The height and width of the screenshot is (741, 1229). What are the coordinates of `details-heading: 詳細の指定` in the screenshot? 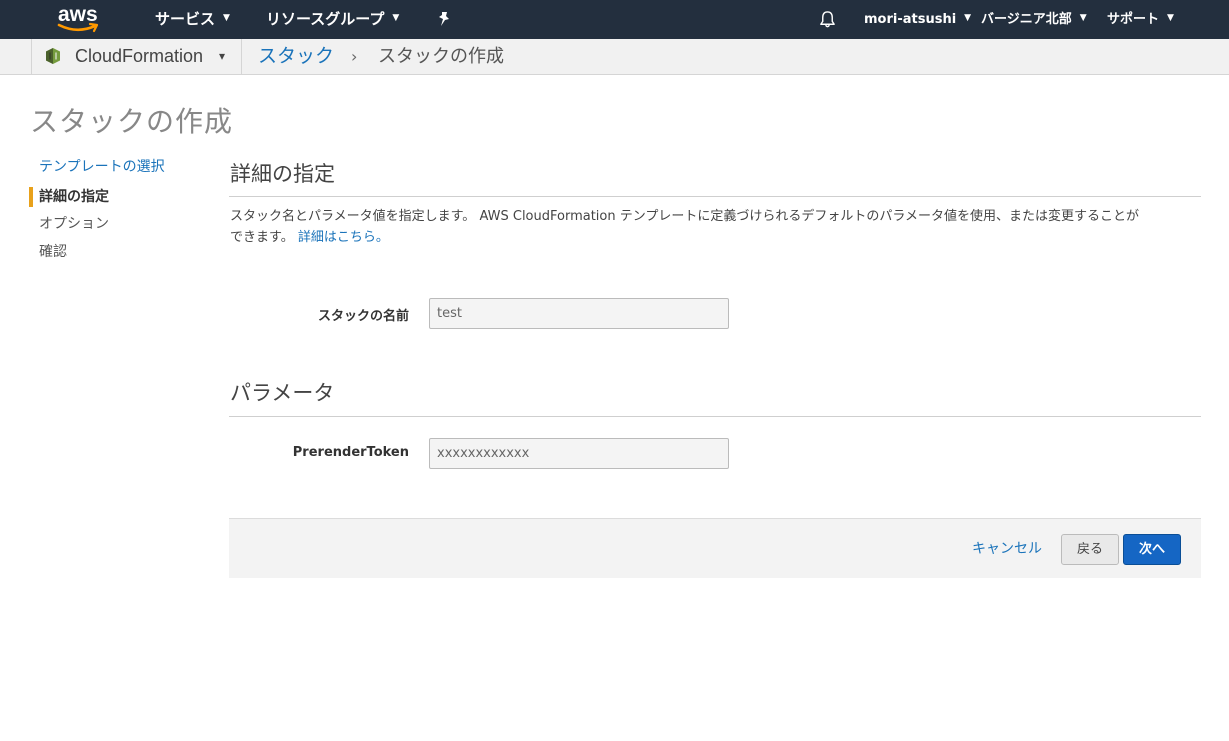 It's located at (282, 174).